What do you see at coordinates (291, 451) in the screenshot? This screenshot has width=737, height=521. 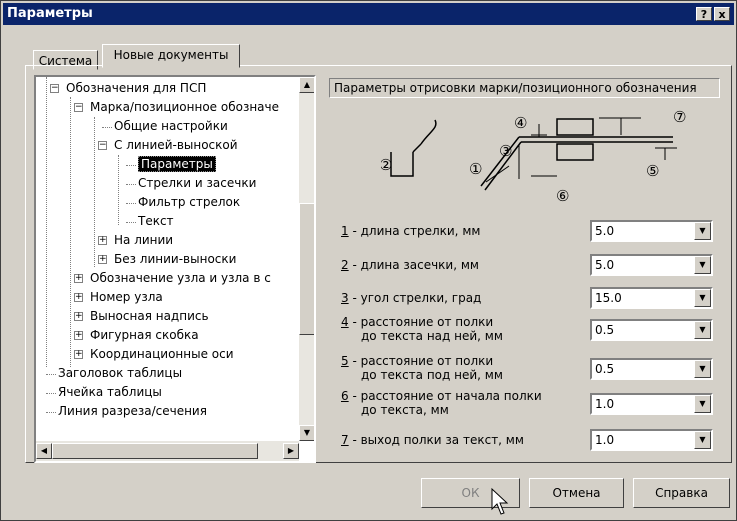 I see `scroll-right-icon: ▶` at bounding box center [291, 451].